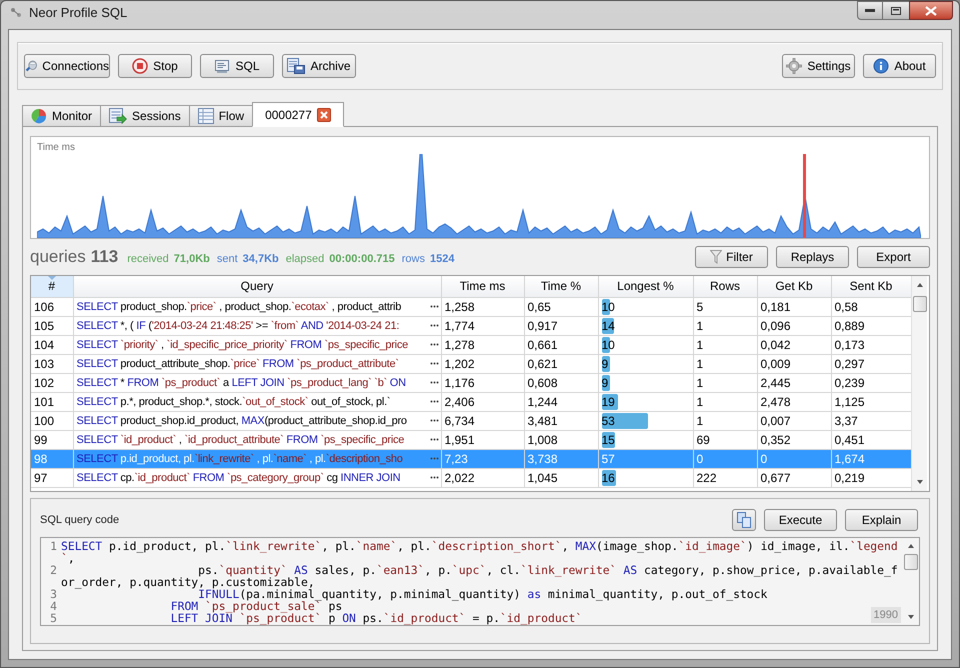 This screenshot has width=960, height=668. What do you see at coordinates (52, 420) in the screenshot?
I see `table-cell: 100` at bounding box center [52, 420].